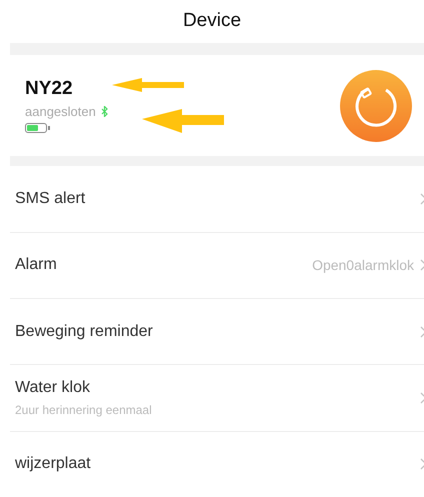 This screenshot has height=497, width=424. What do you see at coordinates (217, 463) in the screenshot?
I see `menu-row: wijzerplaat` at bounding box center [217, 463].